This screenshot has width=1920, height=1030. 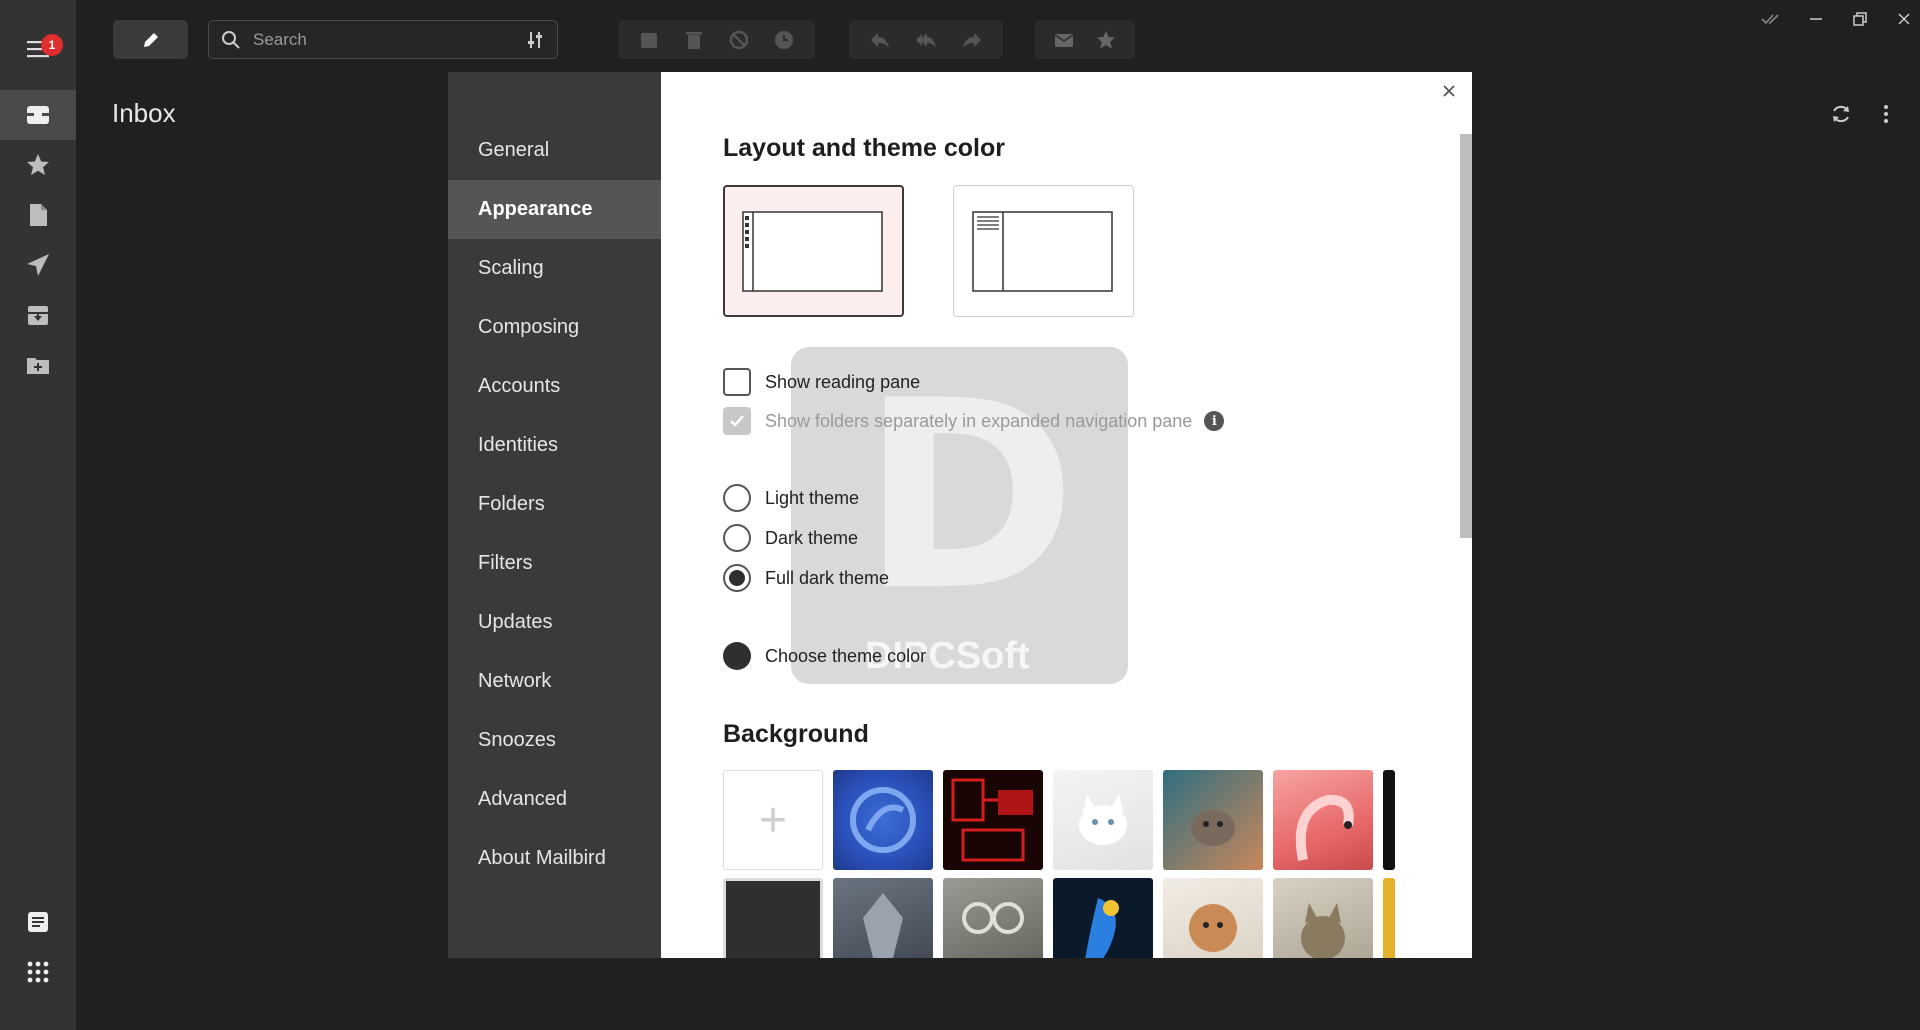 I want to click on search-box: Search, so click(x=383, y=39).